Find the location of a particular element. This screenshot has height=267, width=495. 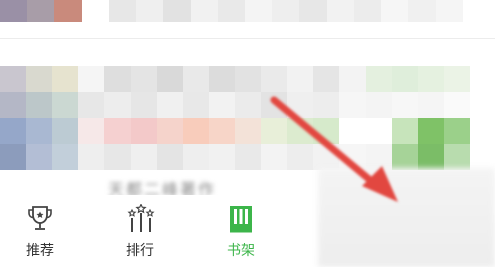

nav-item-bookshelf: 书架 is located at coordinates (241, 231).